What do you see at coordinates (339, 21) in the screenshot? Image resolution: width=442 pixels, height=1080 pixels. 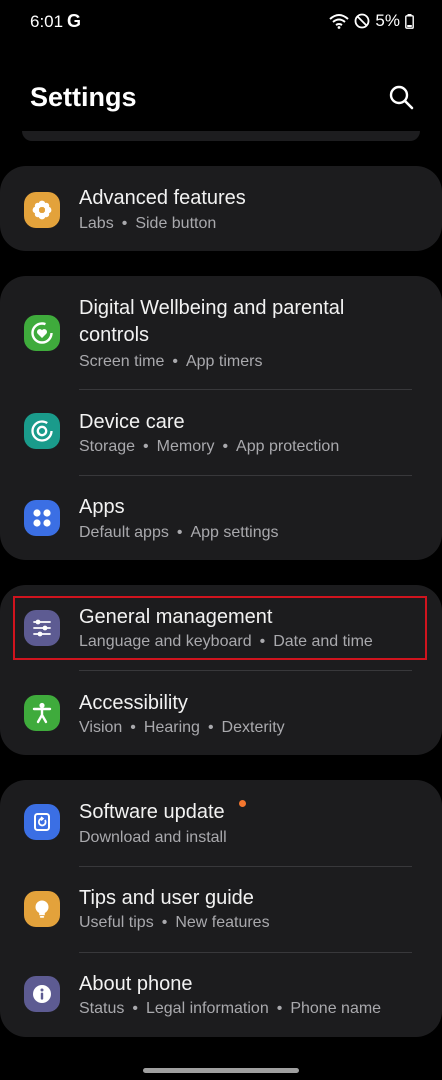 I see `wifi-icon` at bounding box center [339, 21].